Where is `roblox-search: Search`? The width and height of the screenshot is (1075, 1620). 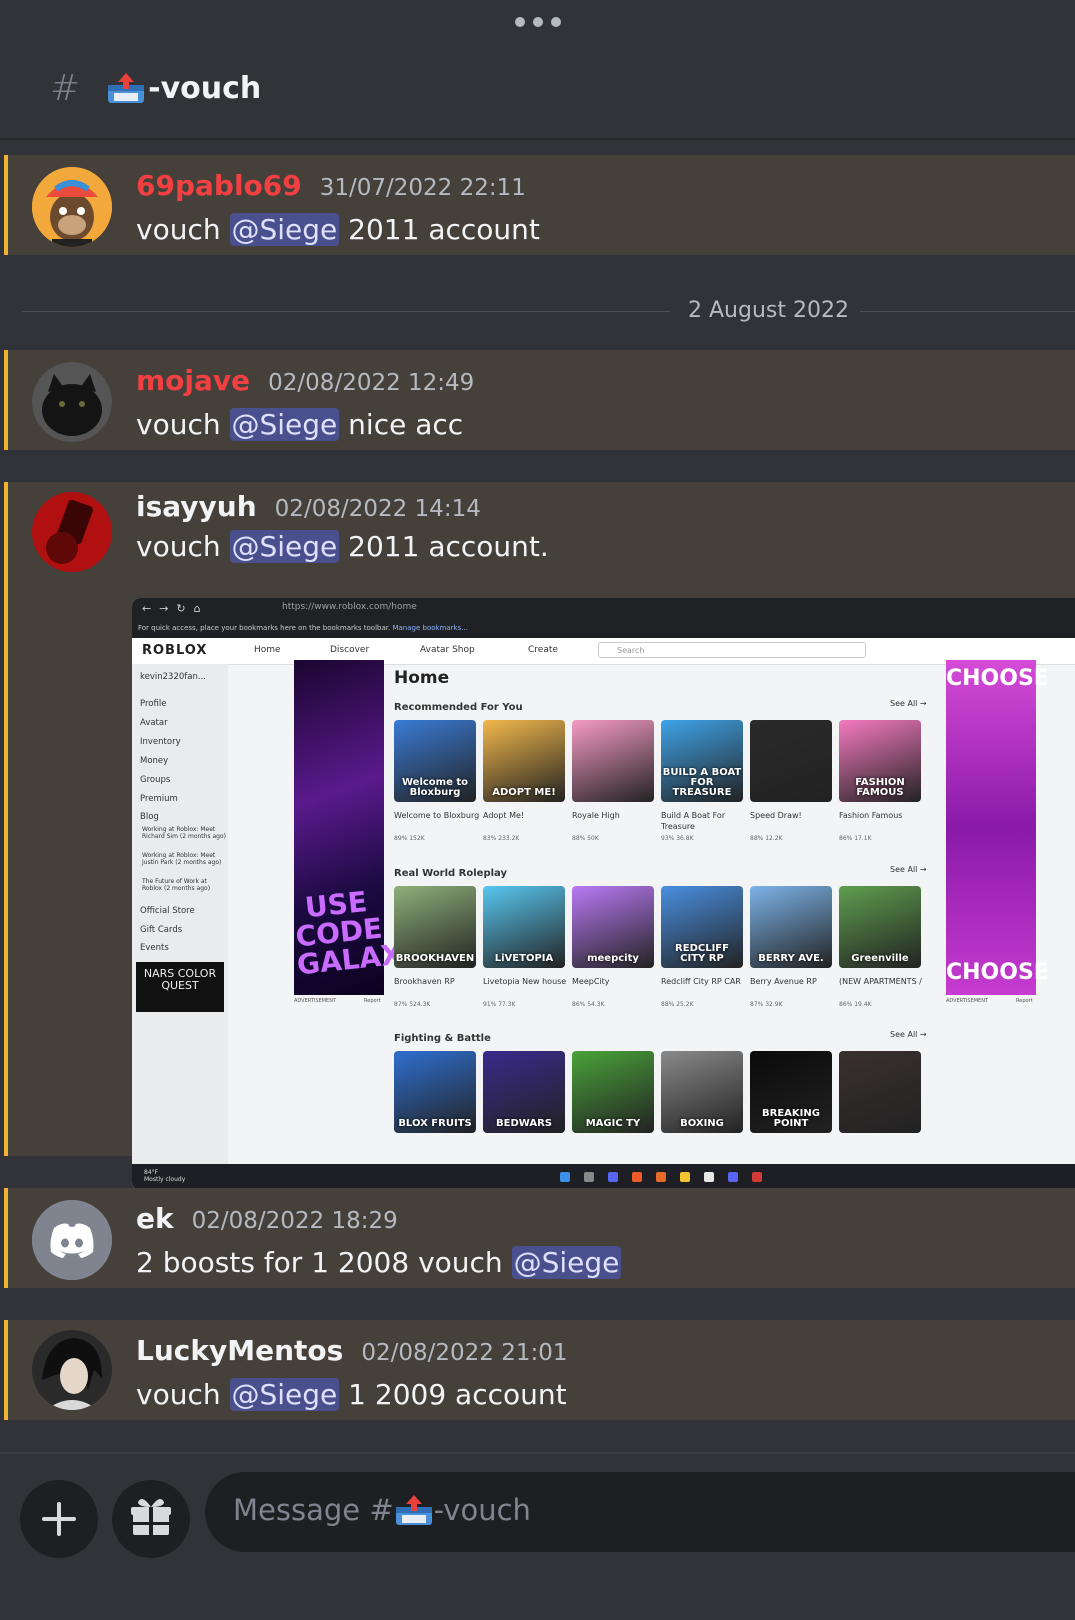 roblox-search: Search is located at coordinates (732, 650).